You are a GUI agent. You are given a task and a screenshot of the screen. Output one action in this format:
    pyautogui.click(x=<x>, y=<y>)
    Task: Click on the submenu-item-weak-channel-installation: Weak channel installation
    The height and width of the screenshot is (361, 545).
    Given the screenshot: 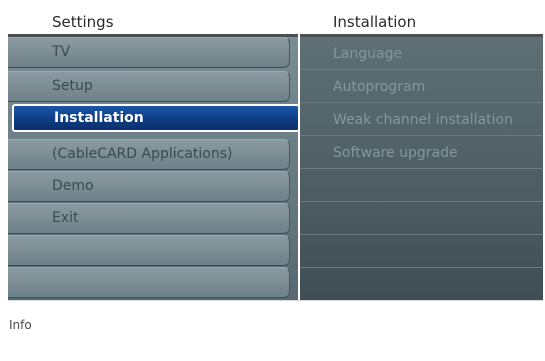 What is the action you would take?
    pyautogui.click(x=421, y=120)
    